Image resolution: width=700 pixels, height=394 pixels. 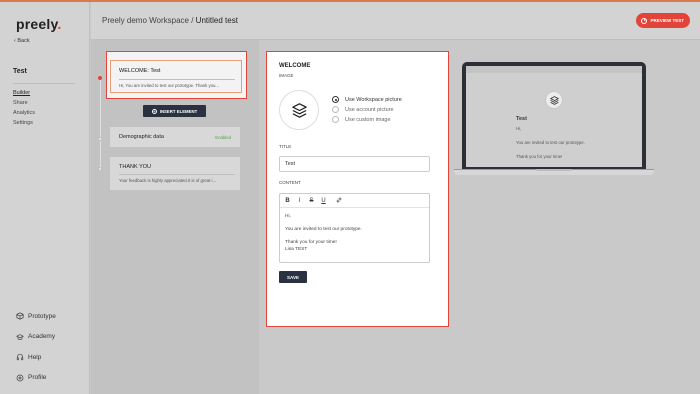 What do you see at coordinates (323, 229) in the screenshot?
I see `content-line: You are invited to test our prototype.` at bounding box center [323, 229].